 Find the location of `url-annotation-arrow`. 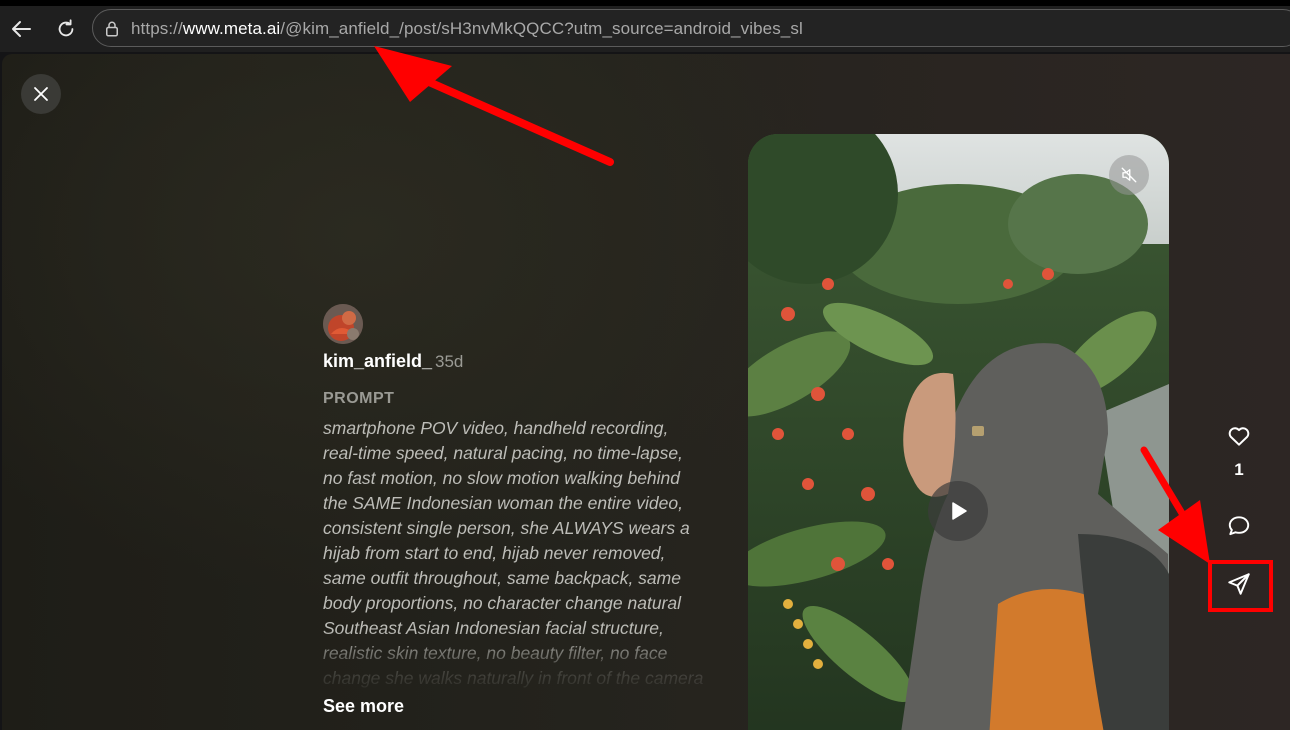

url-annotation-arrow is located at coordinates (494, 106).